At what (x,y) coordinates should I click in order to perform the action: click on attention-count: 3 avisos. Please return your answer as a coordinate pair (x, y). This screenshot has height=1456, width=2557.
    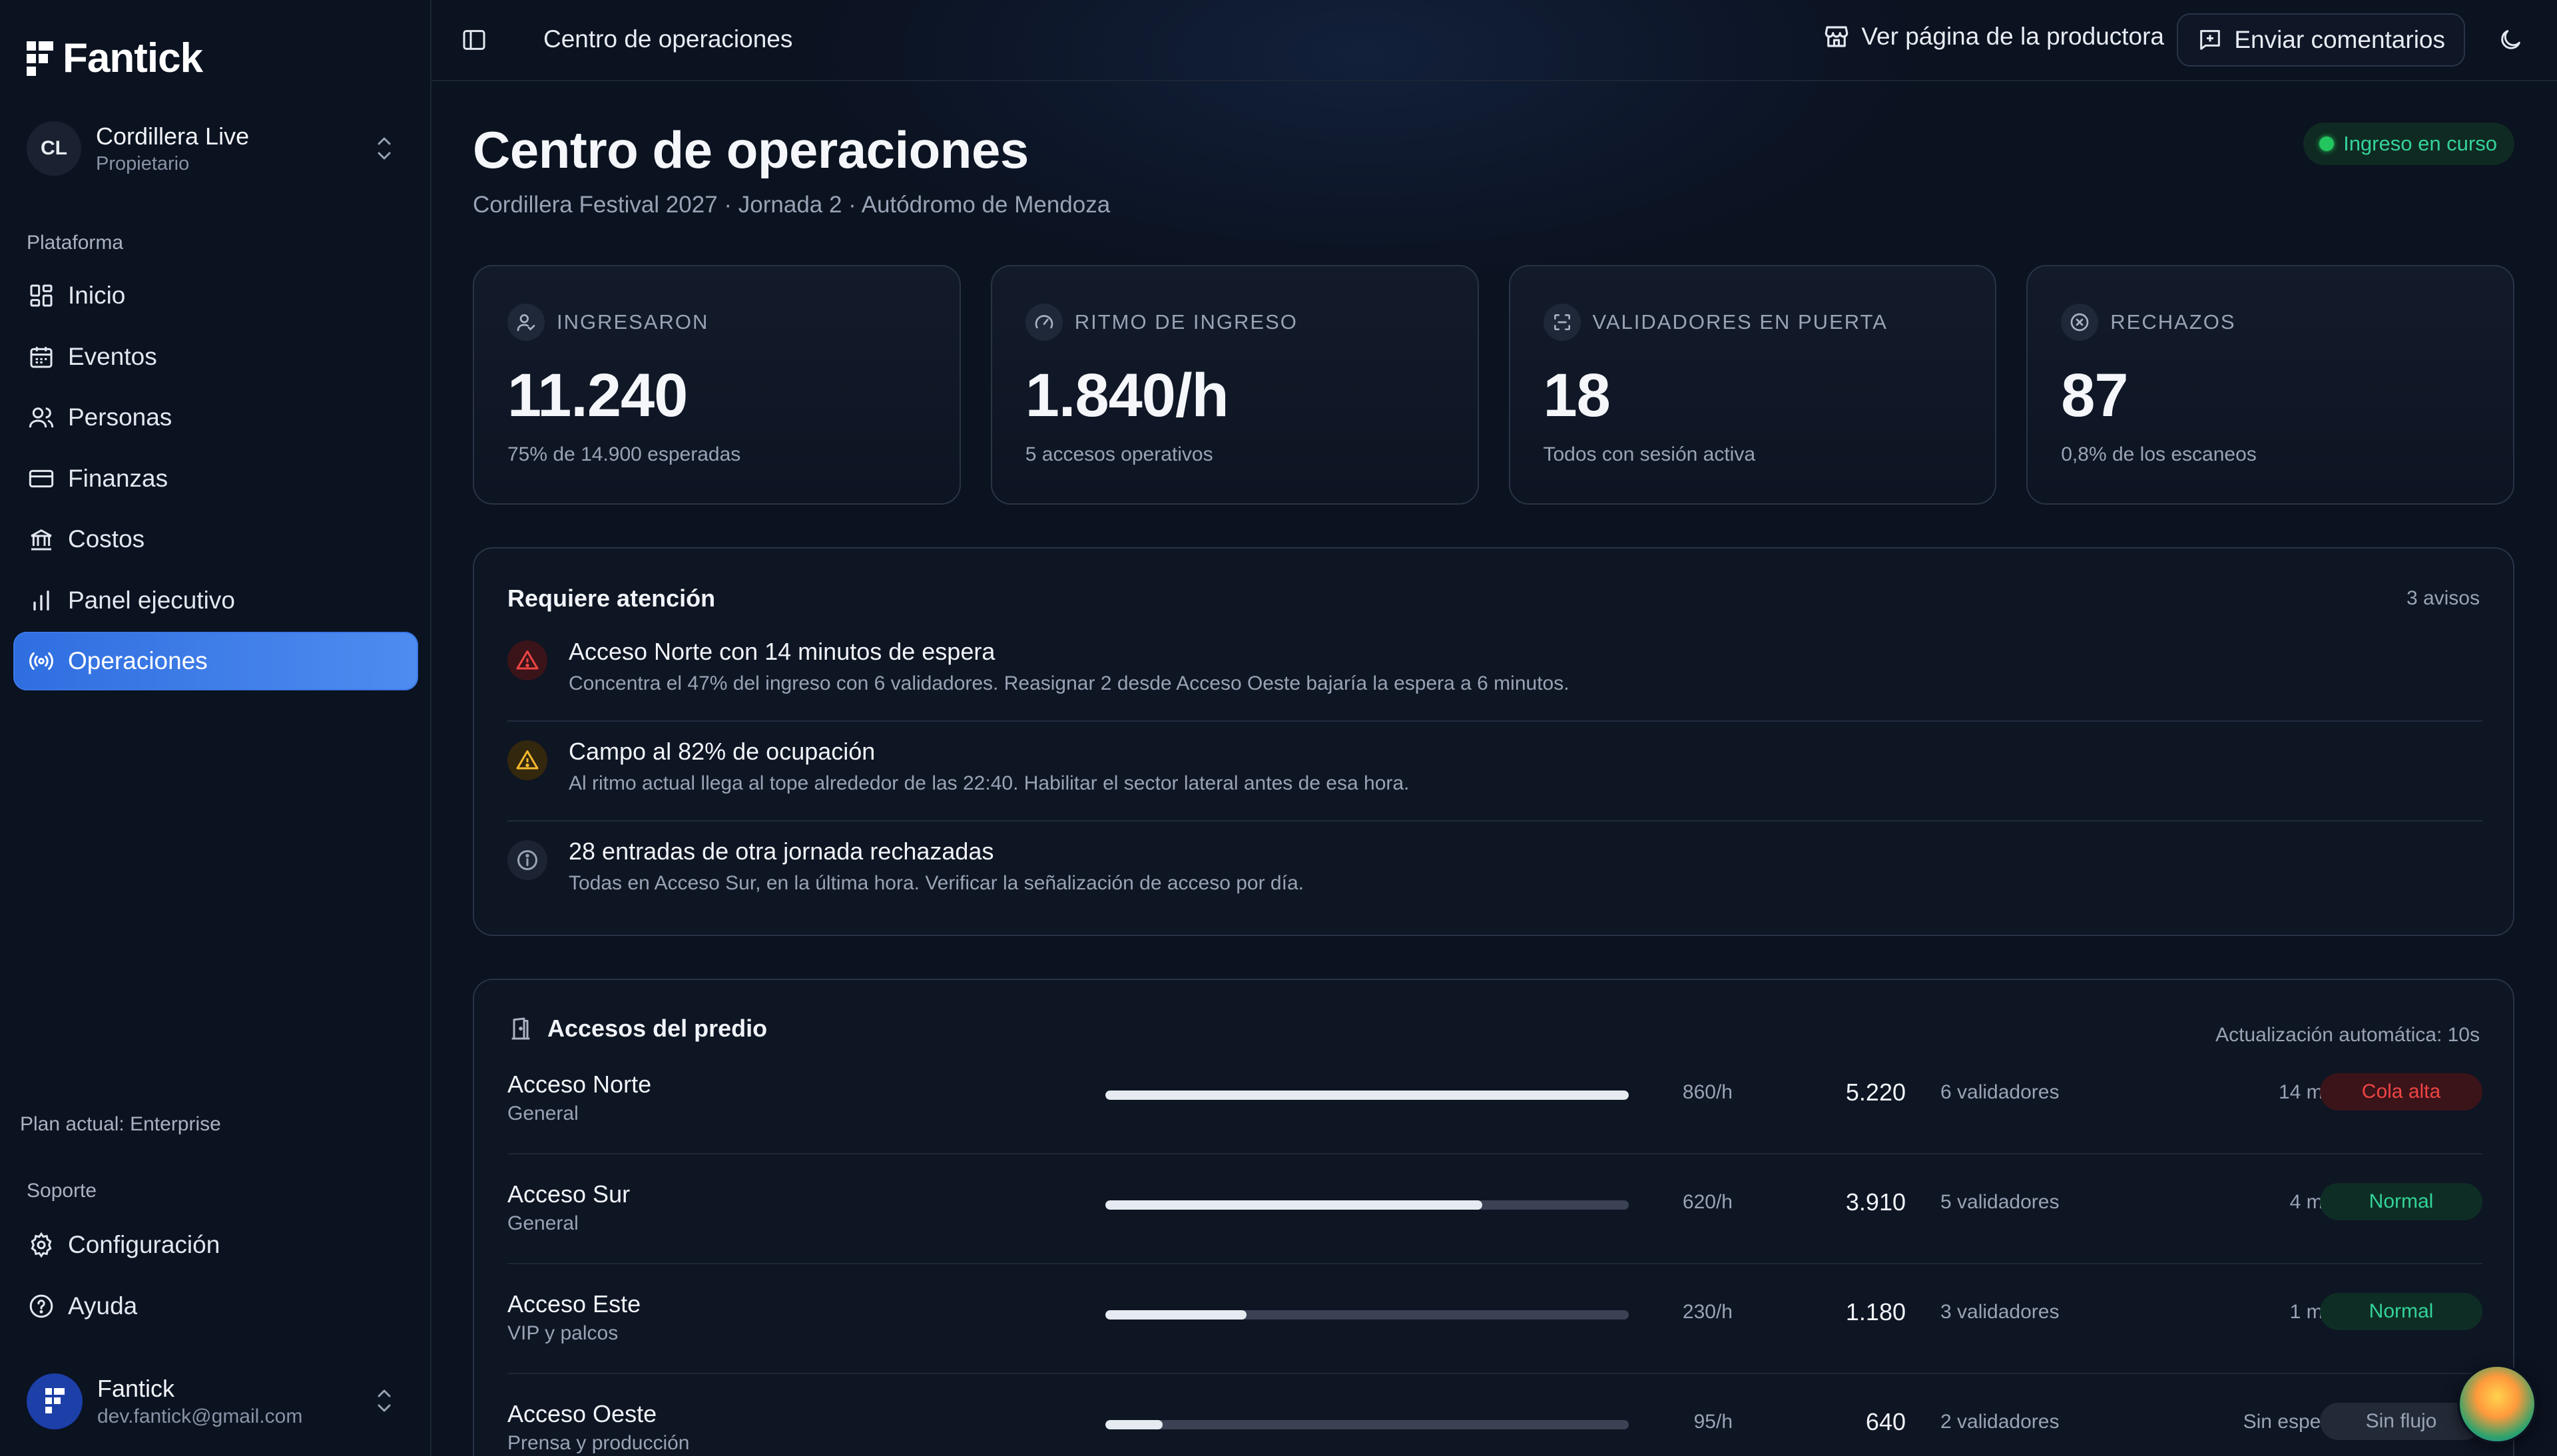
    Looking at the image, I should click on (2443, 598).